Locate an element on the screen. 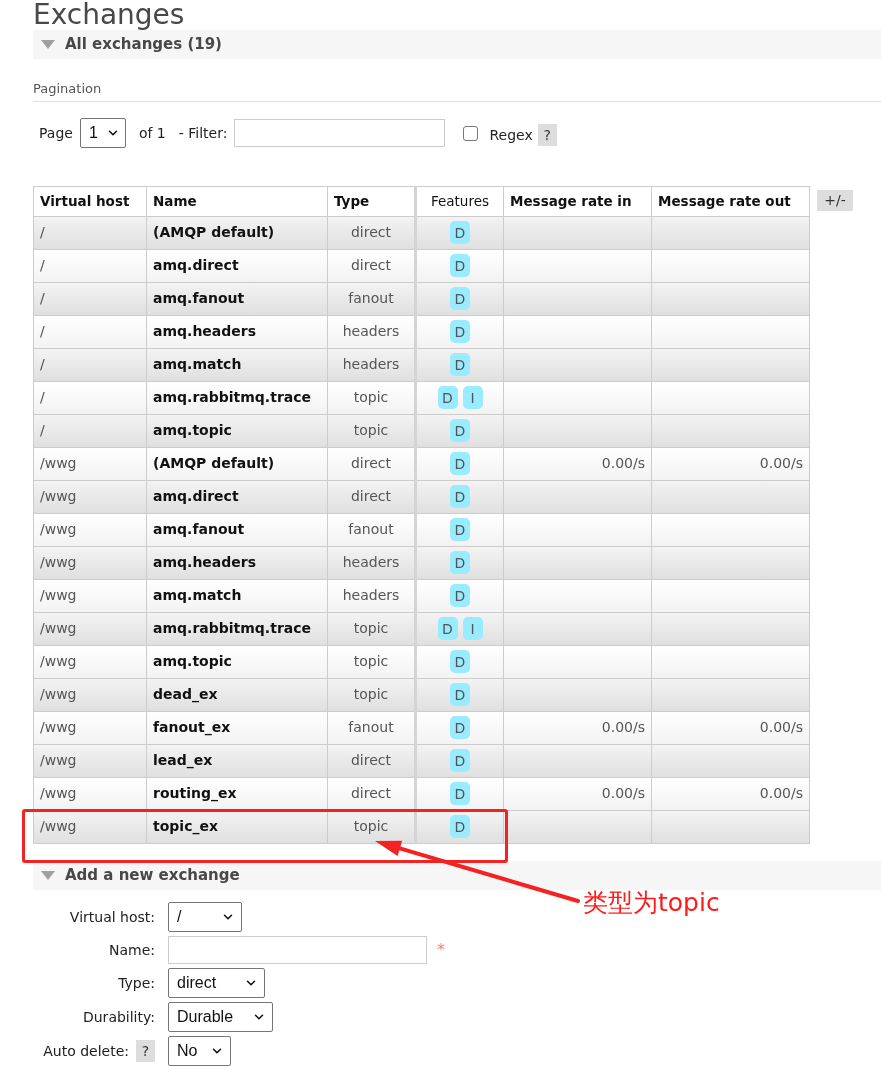  required-mark: * is located at coordinates (441, 950).